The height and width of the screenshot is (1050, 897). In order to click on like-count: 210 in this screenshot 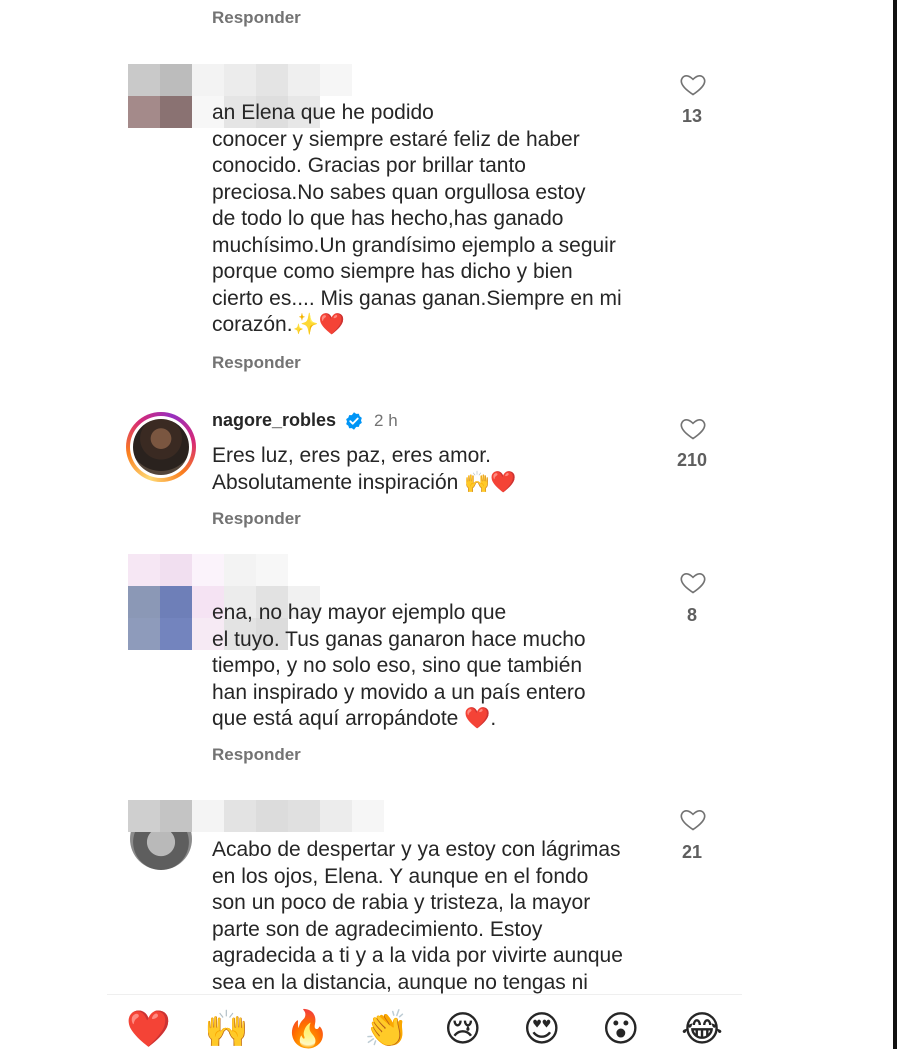, I will do `click(692, 460)`.